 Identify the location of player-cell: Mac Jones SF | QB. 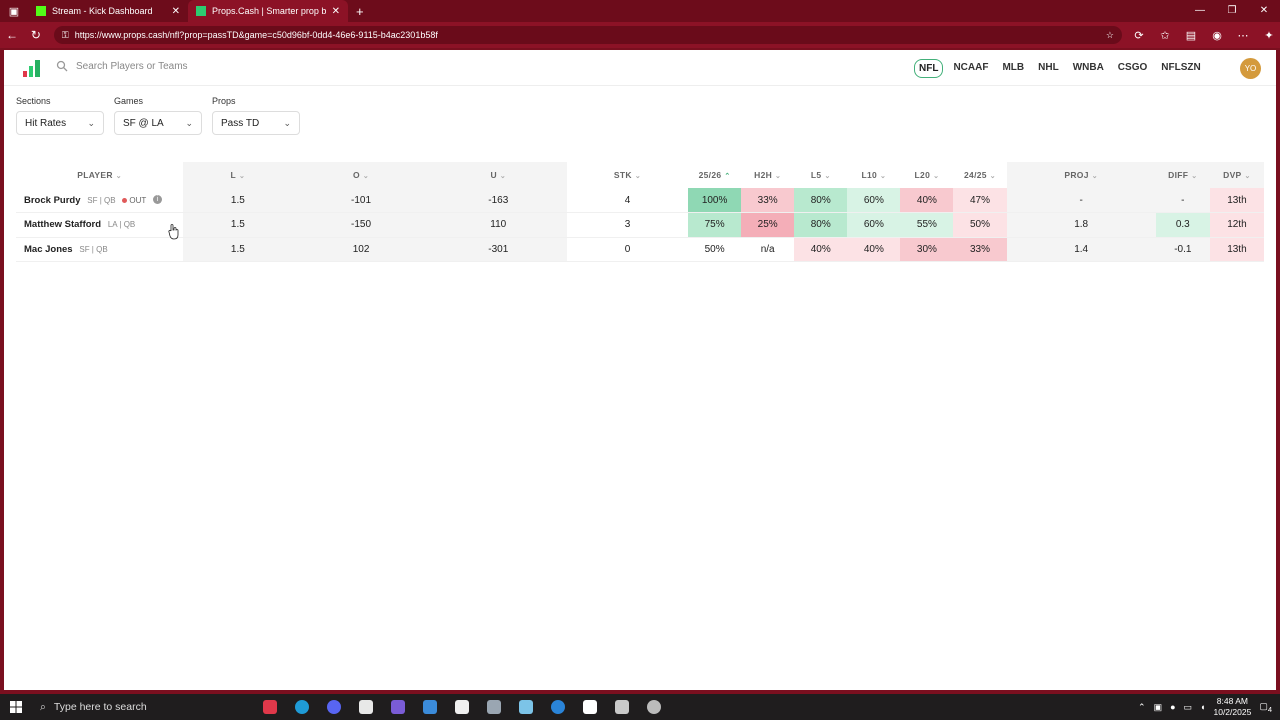
(100, 249).